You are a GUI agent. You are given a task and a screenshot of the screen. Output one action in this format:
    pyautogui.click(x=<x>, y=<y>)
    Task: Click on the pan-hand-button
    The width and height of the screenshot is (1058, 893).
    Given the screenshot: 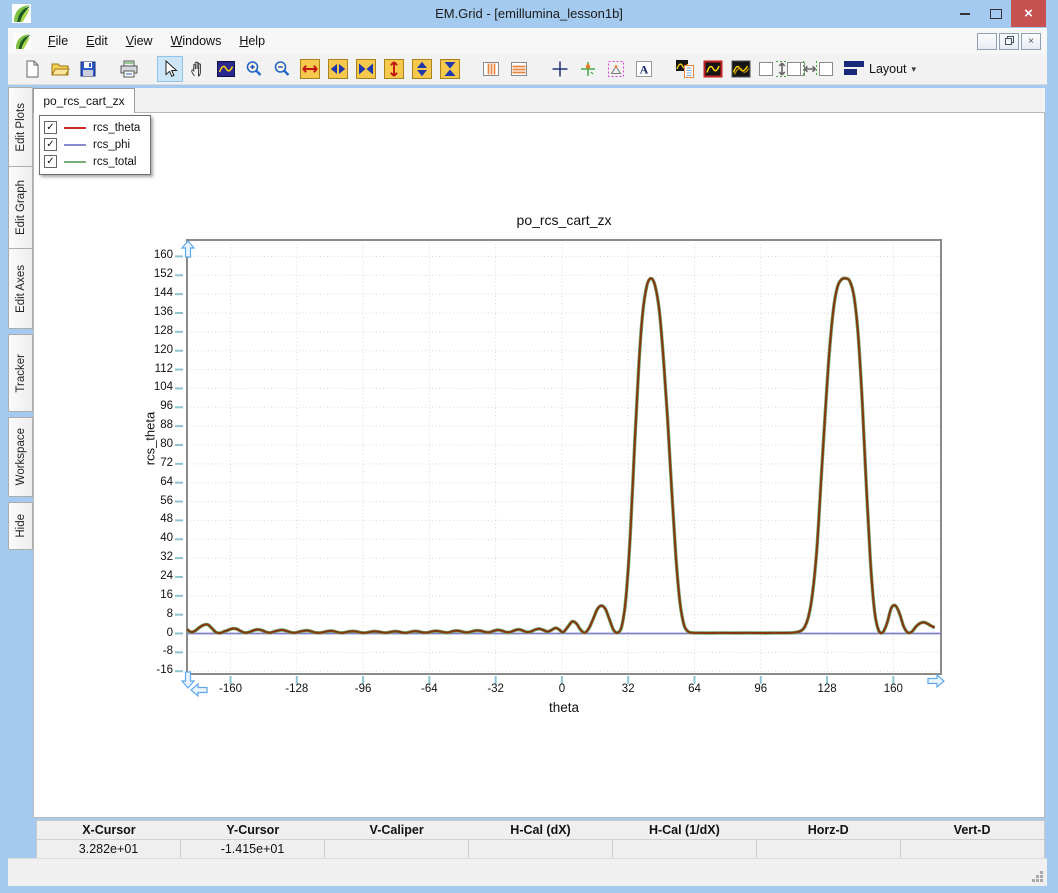 What is the action you would take?
    pyautogui.click(x=198, y=69)
    